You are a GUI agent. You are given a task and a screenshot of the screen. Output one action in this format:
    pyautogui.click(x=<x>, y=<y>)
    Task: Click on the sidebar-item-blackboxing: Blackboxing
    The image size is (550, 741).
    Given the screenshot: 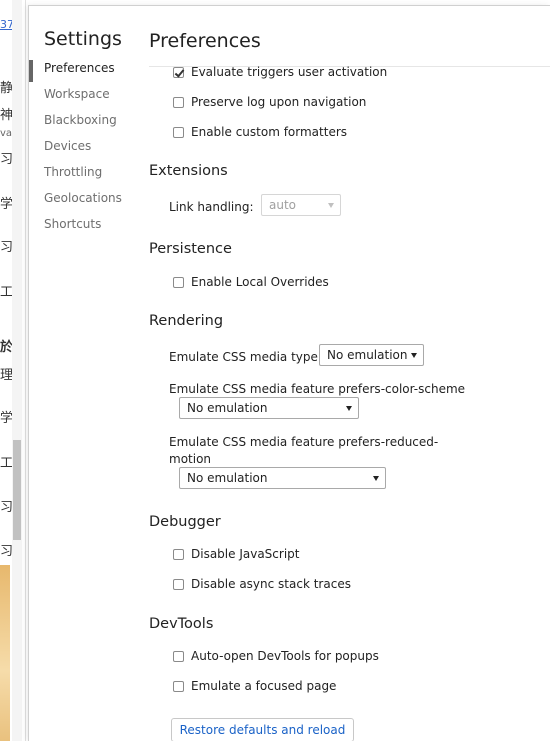 What is the action you would take?
    pyautogui.click(x=80, y=120)
    